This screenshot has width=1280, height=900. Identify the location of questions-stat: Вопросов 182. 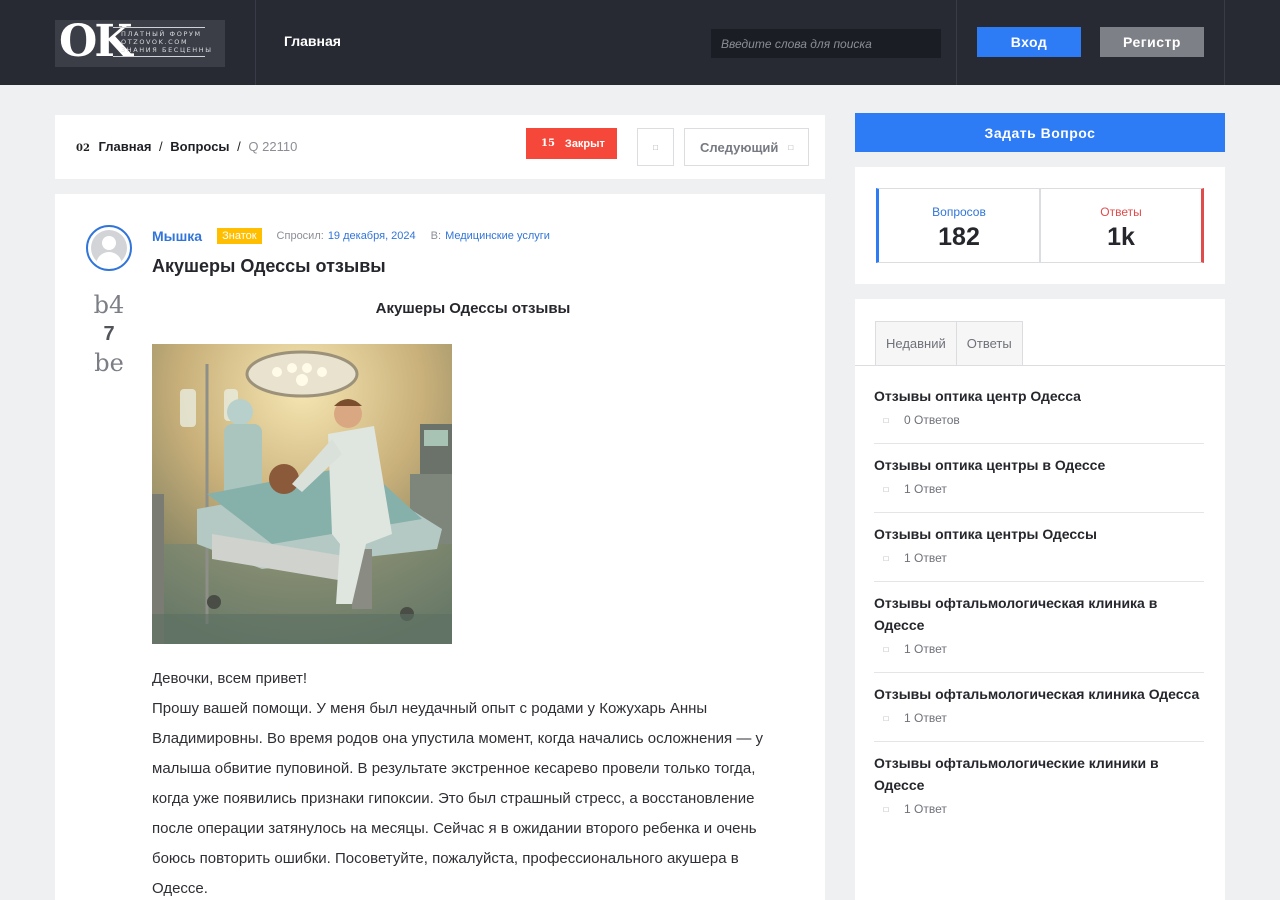
(958, 225).